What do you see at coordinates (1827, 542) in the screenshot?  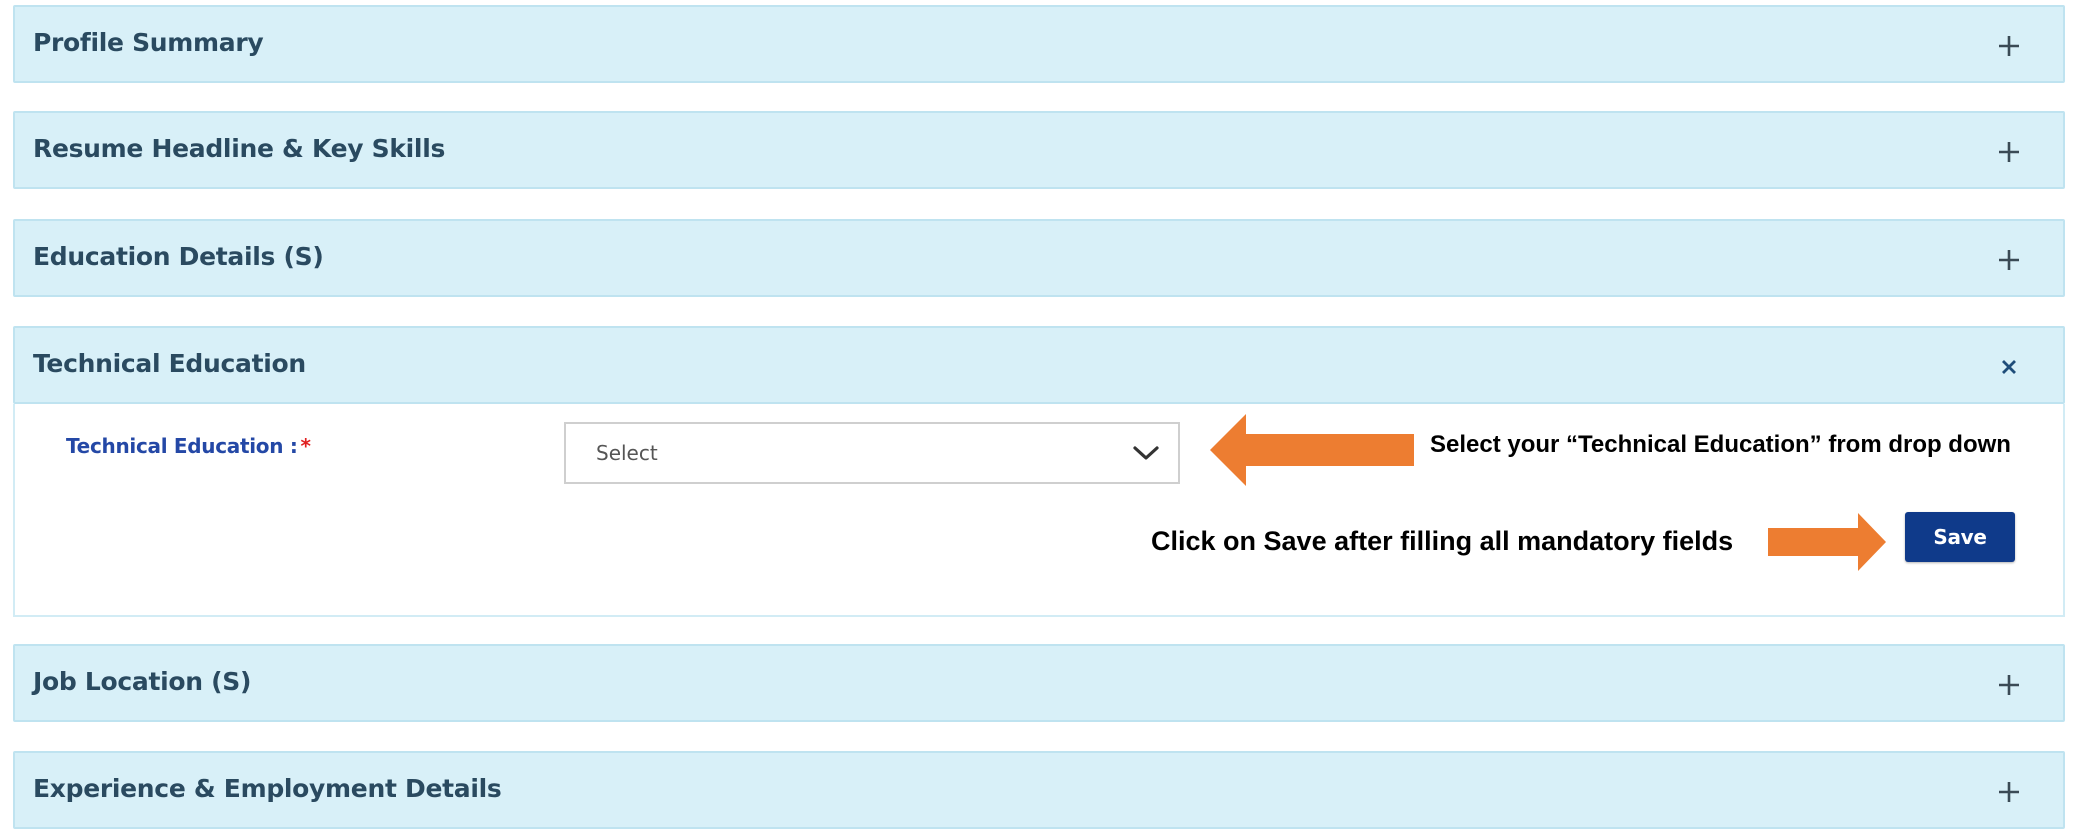 I see `right-arrow-annotation` at bounding box center [1827, 542].